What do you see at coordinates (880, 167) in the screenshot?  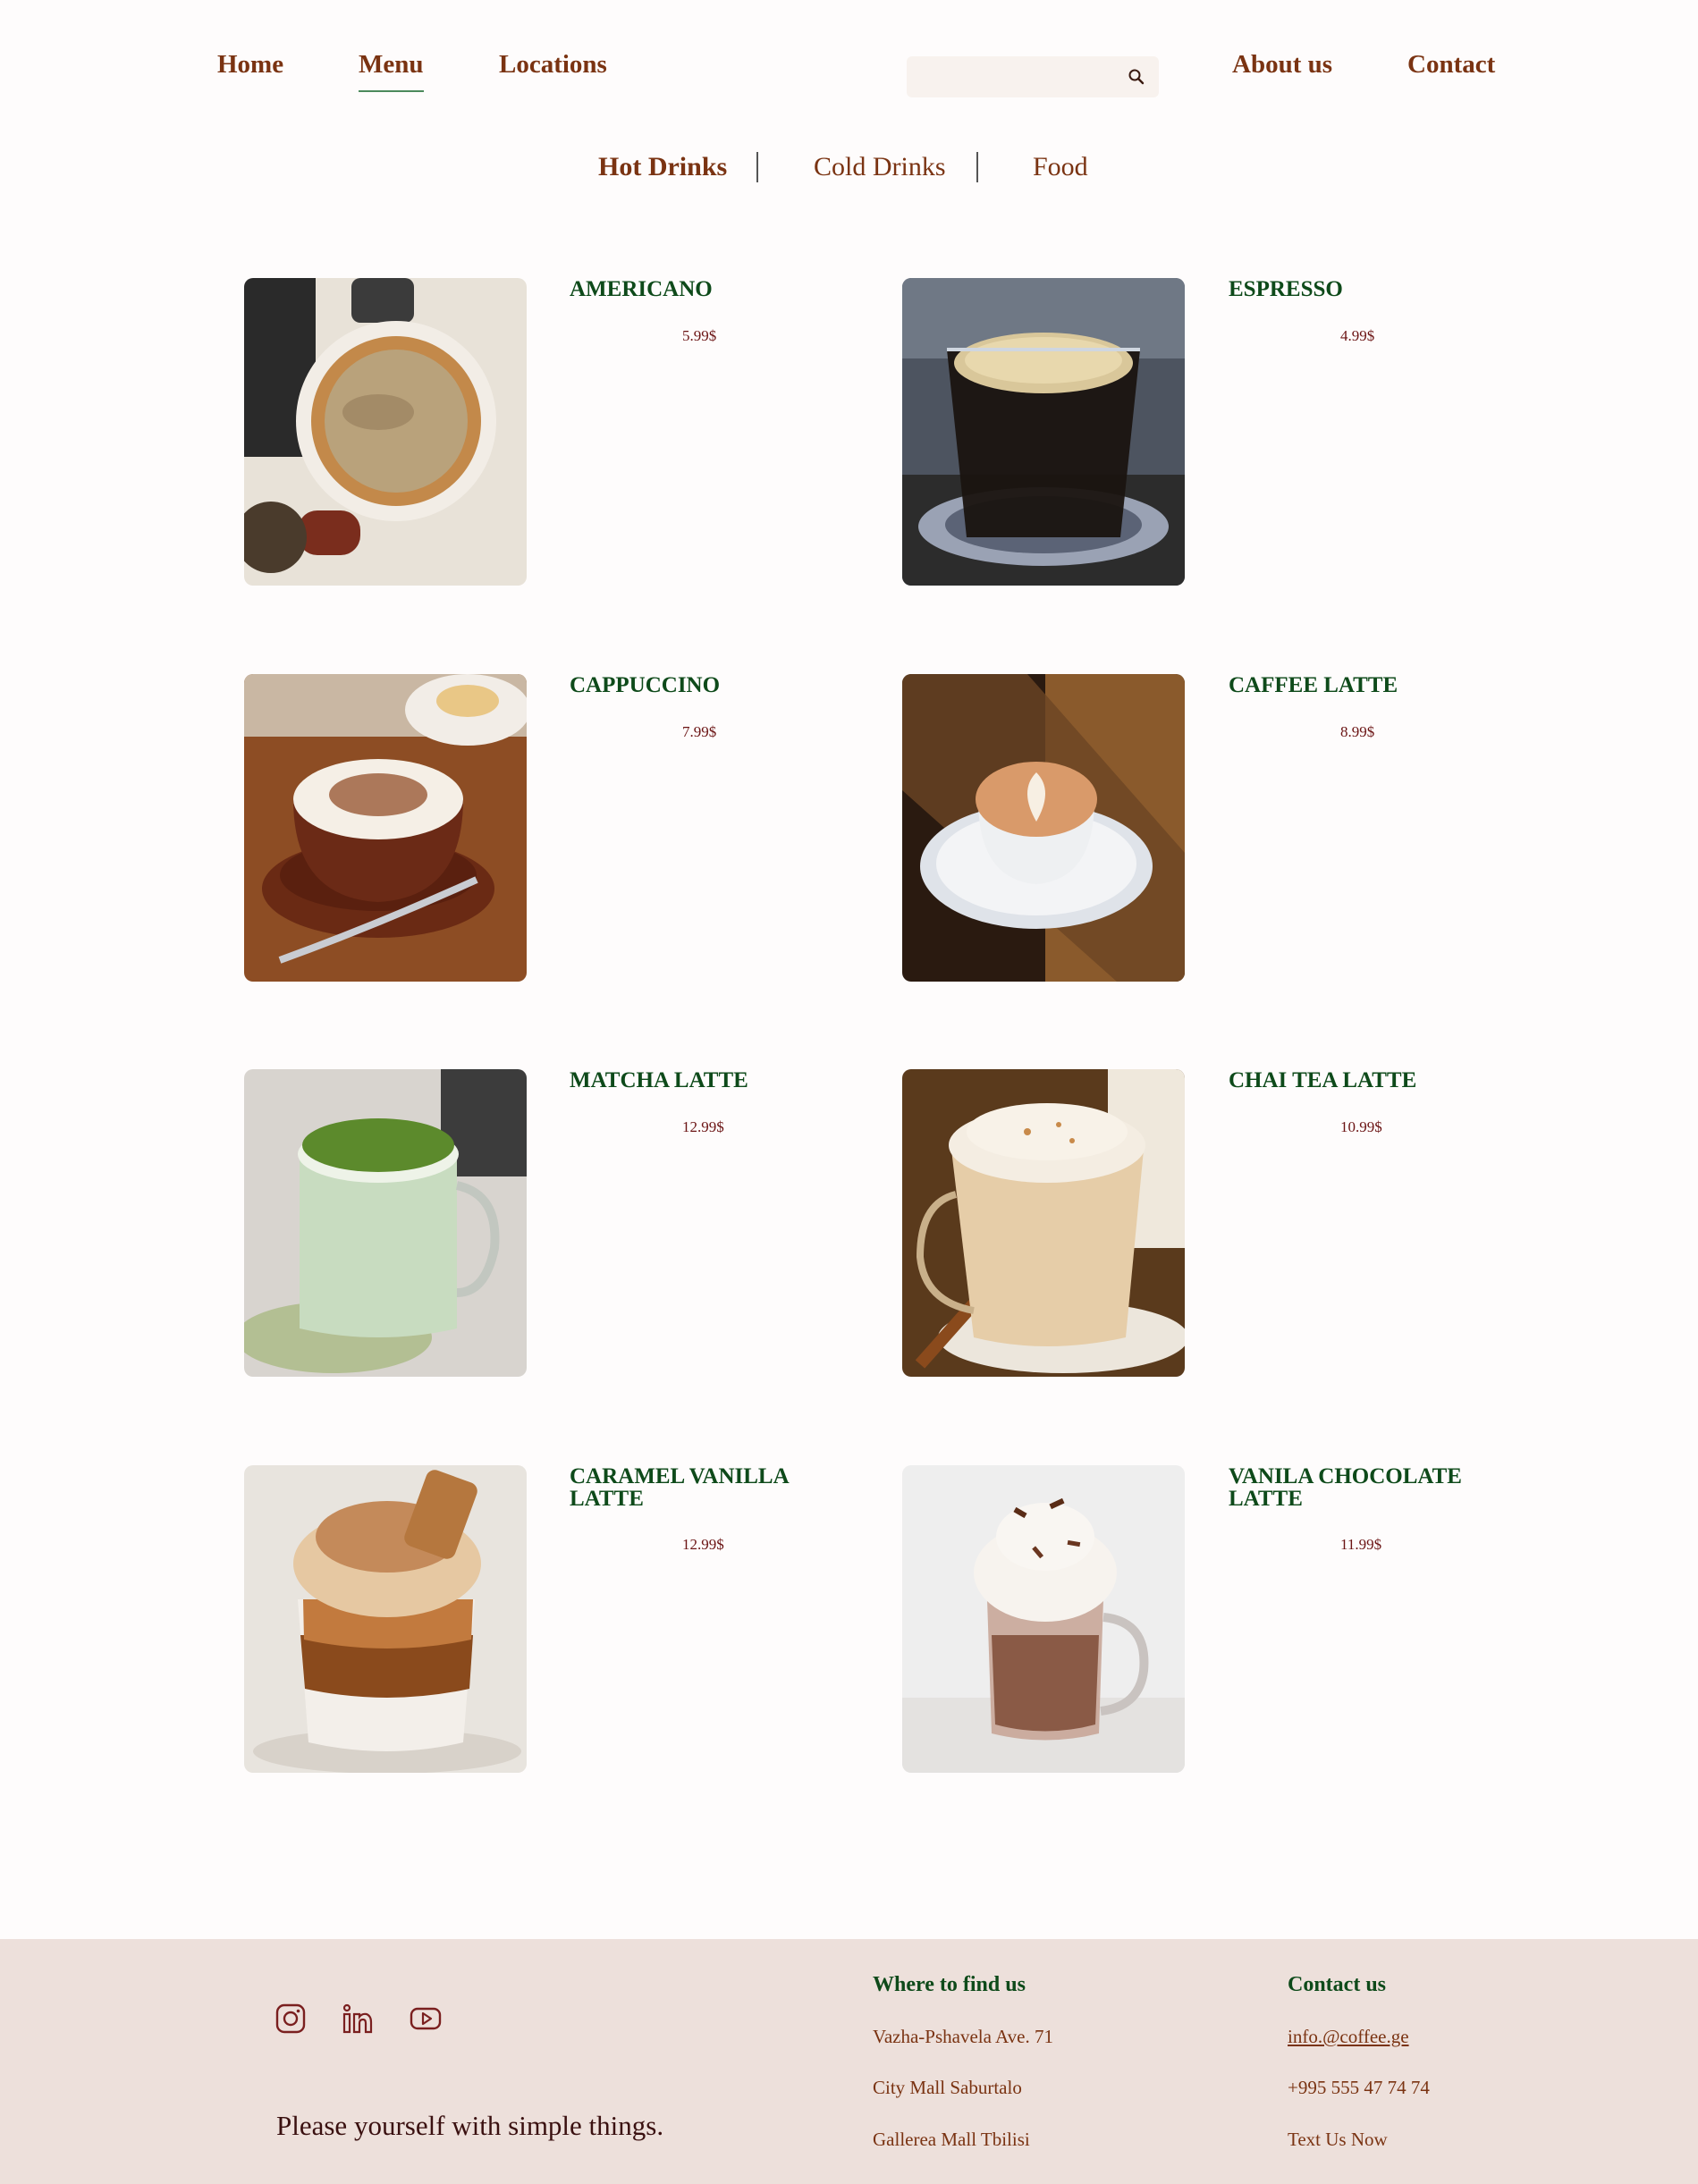 I see `tab-cold-drinks: Cold Drinks` at bounding box center [880, 167].